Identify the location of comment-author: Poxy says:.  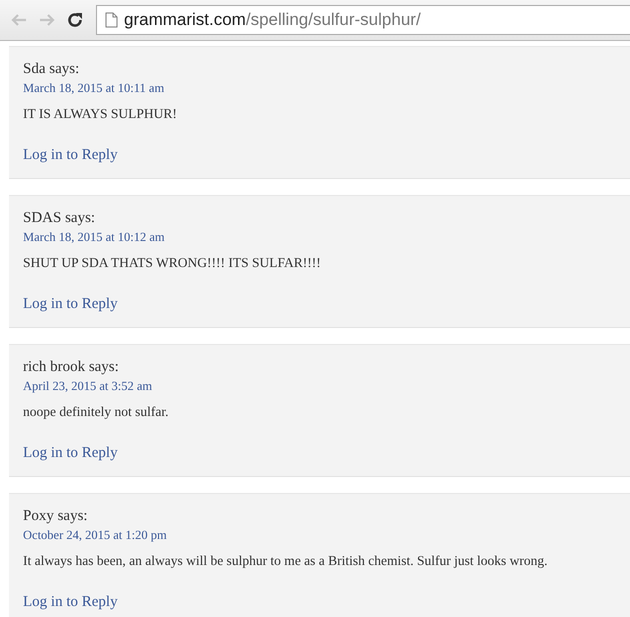
(55, 516).